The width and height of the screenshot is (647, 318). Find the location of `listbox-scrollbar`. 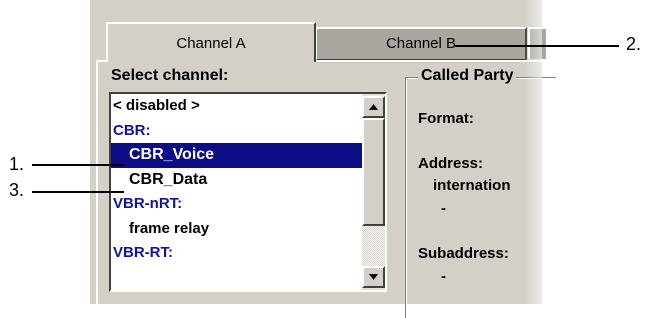

listbox-scrollbar is located at coordinates (373, 192).